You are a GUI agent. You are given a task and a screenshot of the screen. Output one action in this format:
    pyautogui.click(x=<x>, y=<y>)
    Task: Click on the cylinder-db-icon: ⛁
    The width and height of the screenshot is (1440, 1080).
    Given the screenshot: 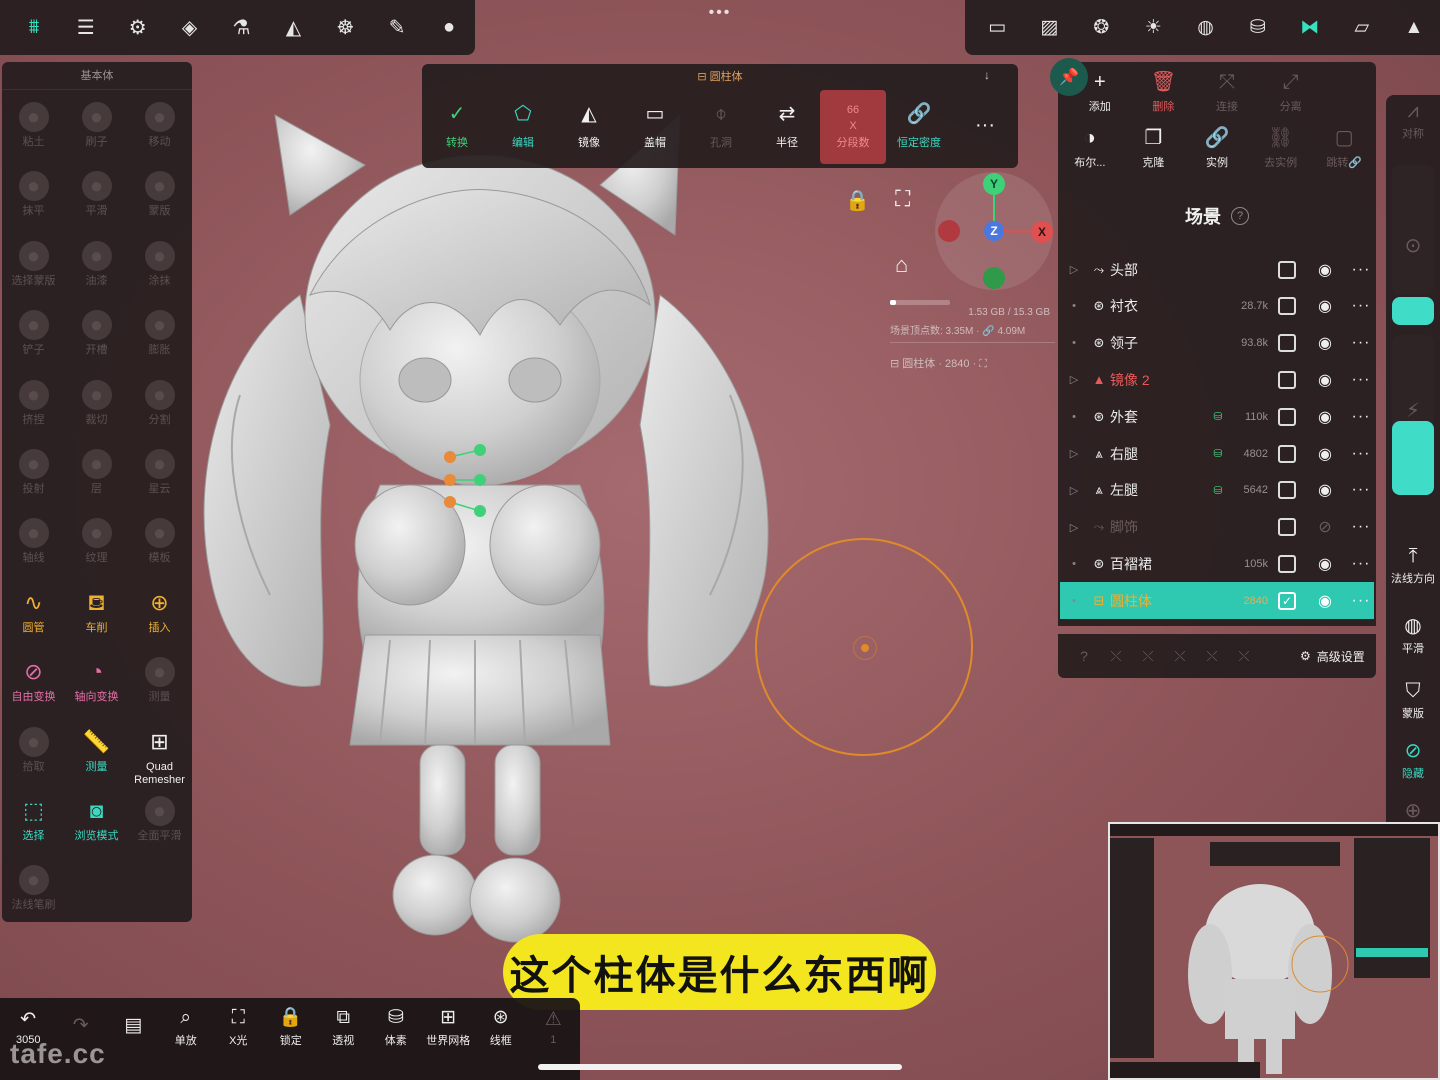 What is the action you would take?
    pyautogui.click(x=1258, y=27)
    